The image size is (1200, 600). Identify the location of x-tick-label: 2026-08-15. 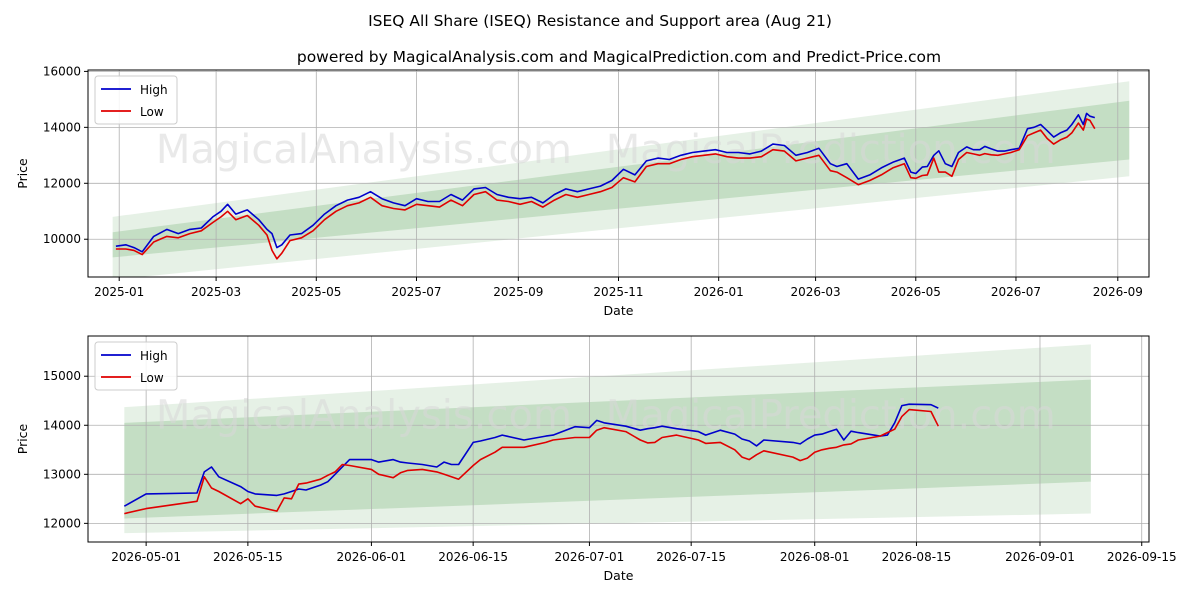
(917, 557).